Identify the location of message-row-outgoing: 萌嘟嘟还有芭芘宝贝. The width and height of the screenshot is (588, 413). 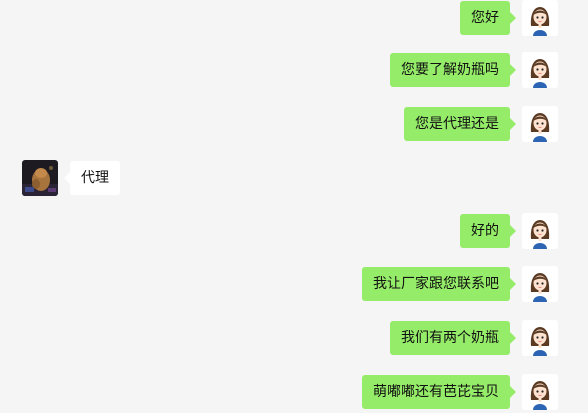
(460, 392).